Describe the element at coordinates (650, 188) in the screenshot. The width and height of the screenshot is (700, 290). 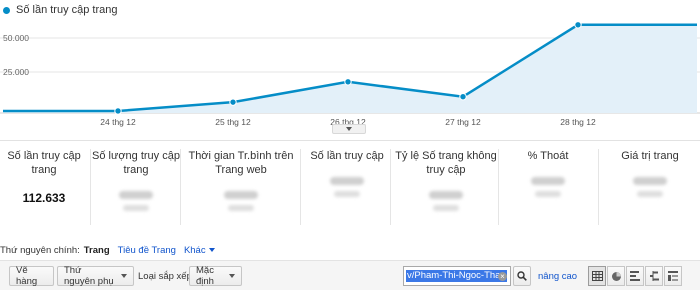
I see `metric-card: Giá trị trang` at that location.